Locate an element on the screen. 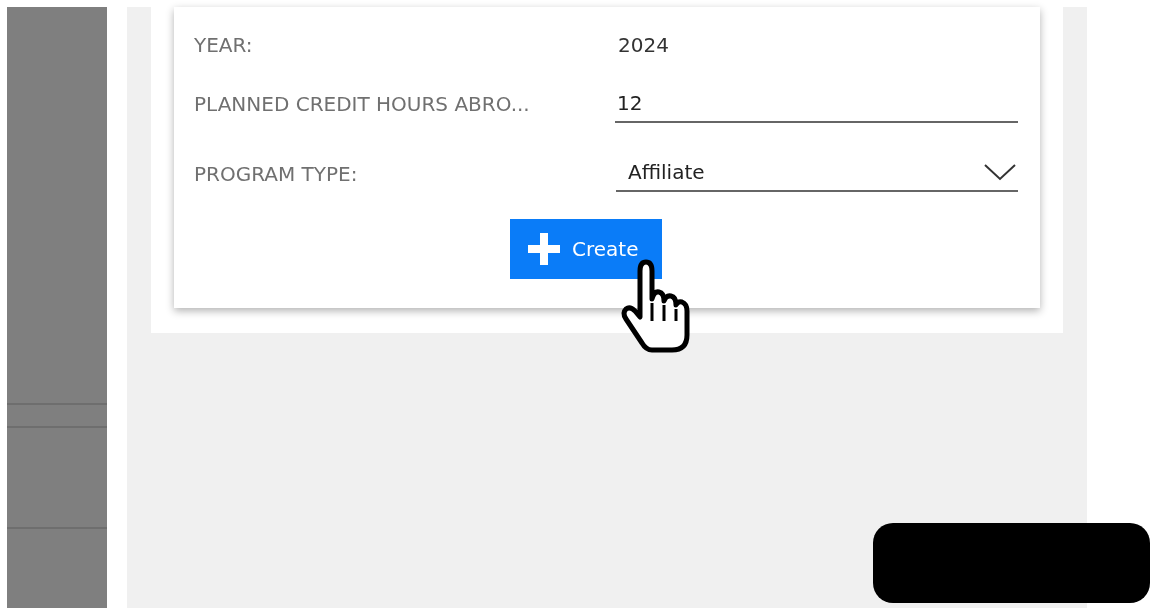 The width and height of the screenshot is (1151, 608). field-value: 2024 is located at coordinates (643, 45).